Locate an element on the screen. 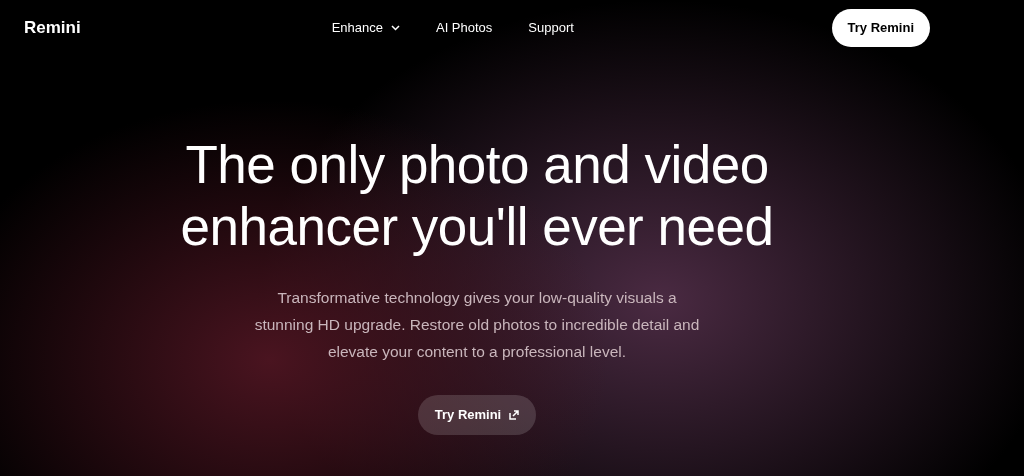 The height and width of the screenshot is (476, 1024). logo-text: Remini is located at coordinates (124, 28).